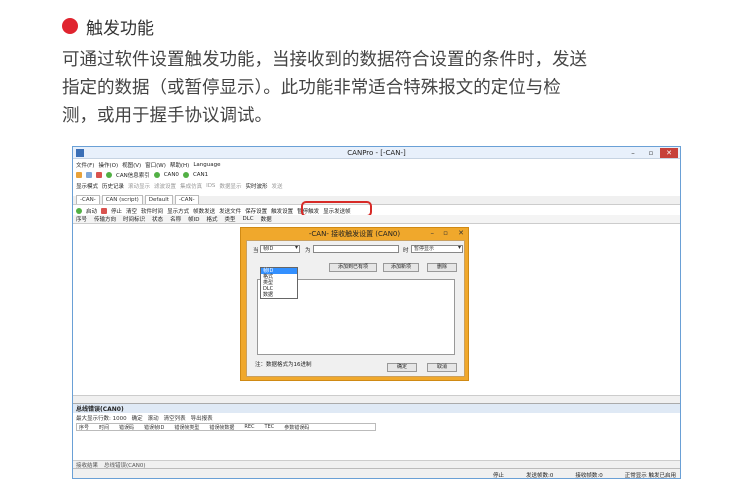 Image resolution: width=750 pixels, height=493 pixels. What do you see at coordinates (134, 219) in the screenshot?
I see `col-timestamp: 时间标识` at bounding box center [134, 219].